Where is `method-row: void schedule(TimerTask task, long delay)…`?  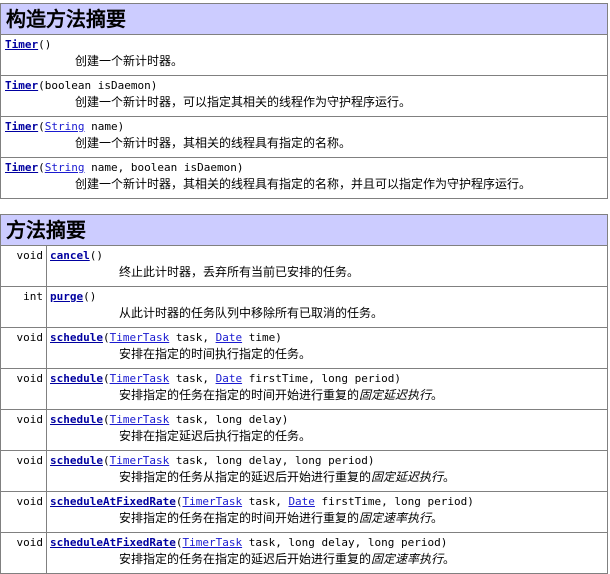
method-row: void schedule(TimerTask task, long delay)… is located at coordinates (304, 430).